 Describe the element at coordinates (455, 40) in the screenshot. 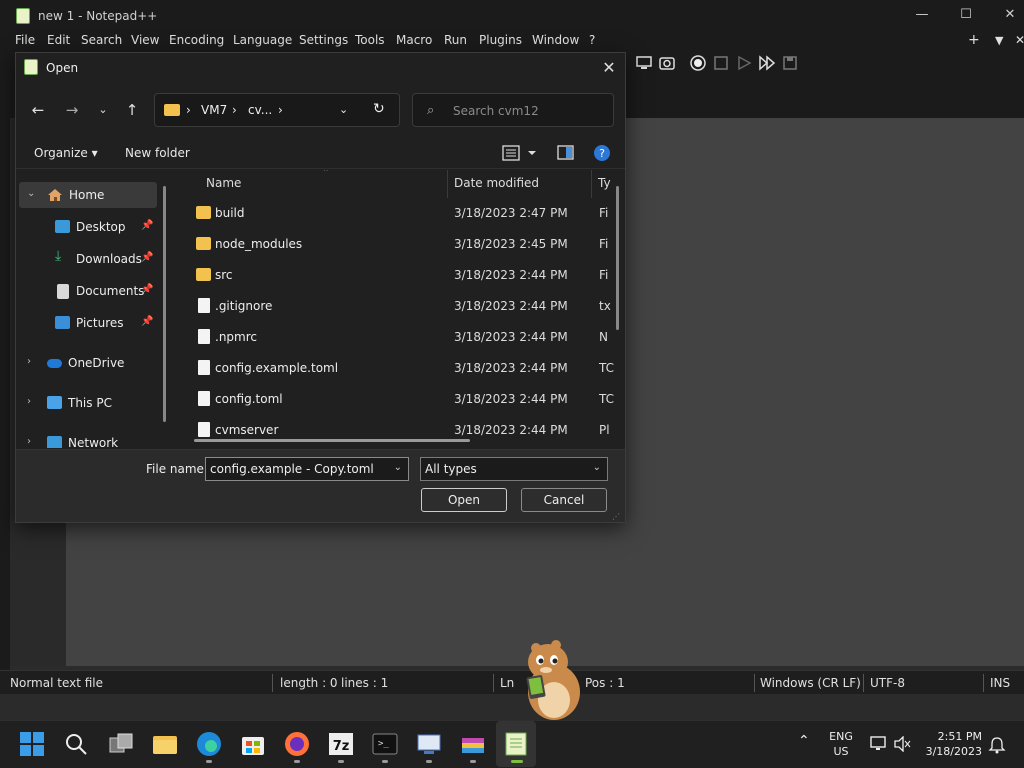

I see `menu-run: Run` at that location.